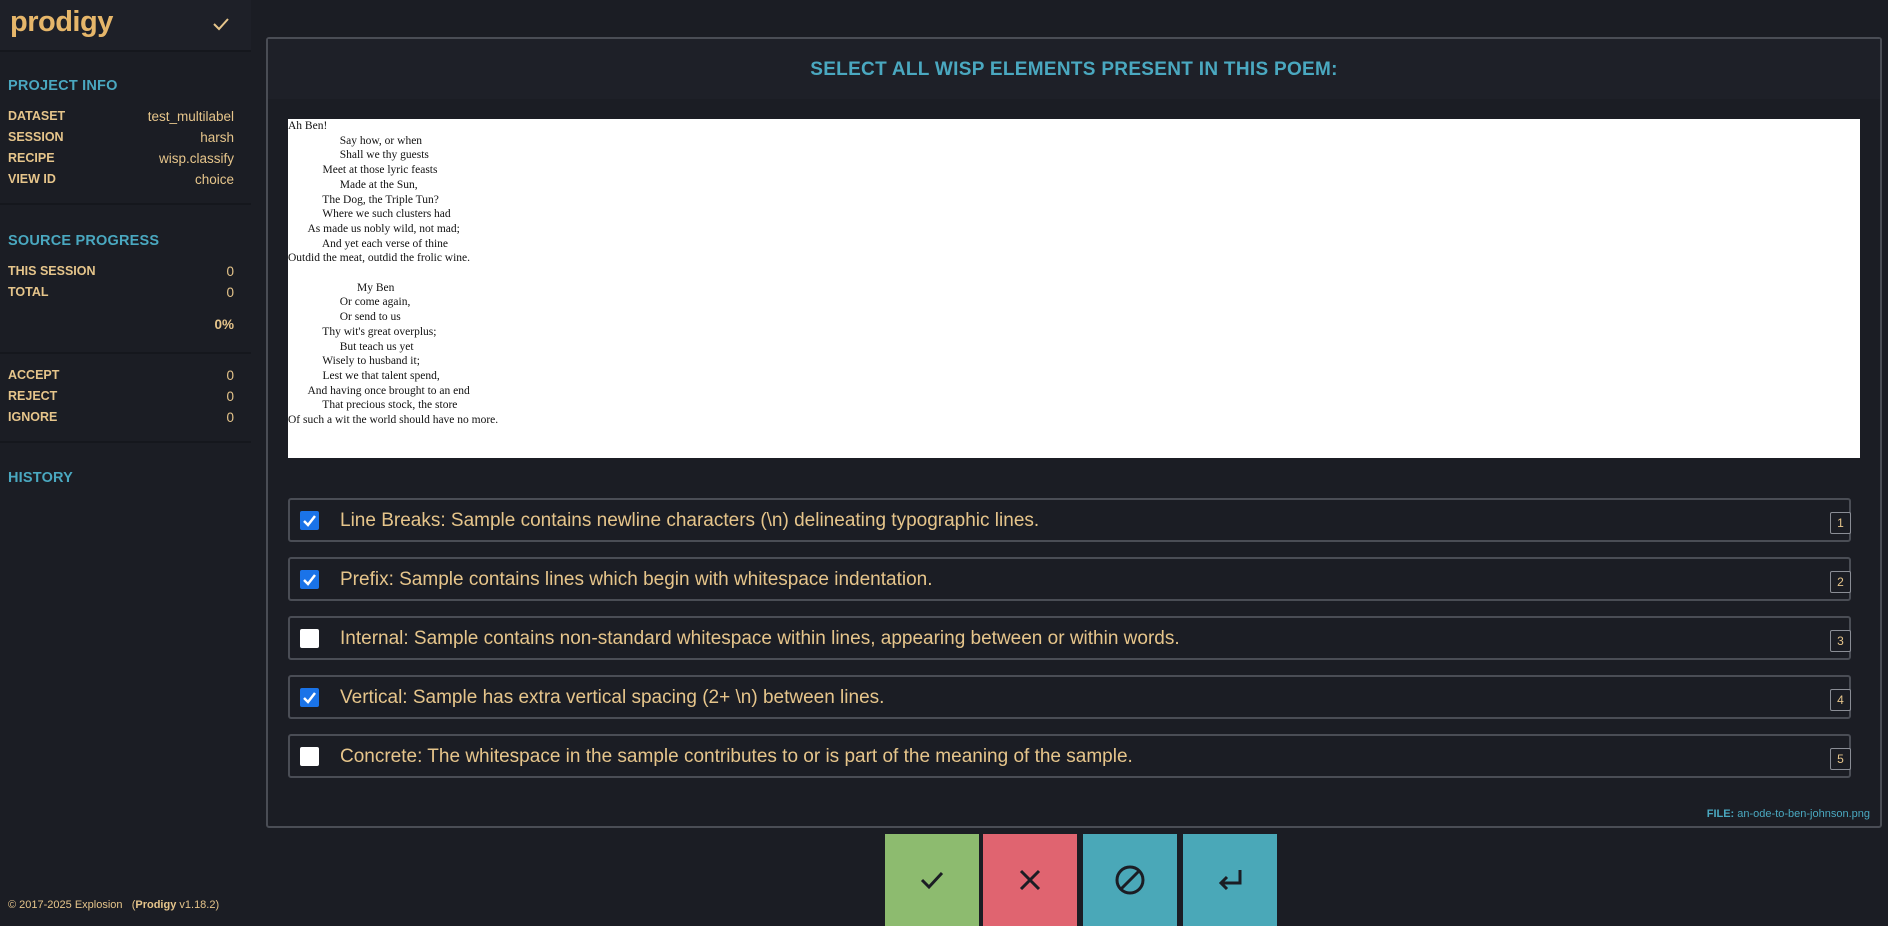  Describe the element at coordinates (33, 417) in the screenshot. I see `count-key: IGNORE` at that location.